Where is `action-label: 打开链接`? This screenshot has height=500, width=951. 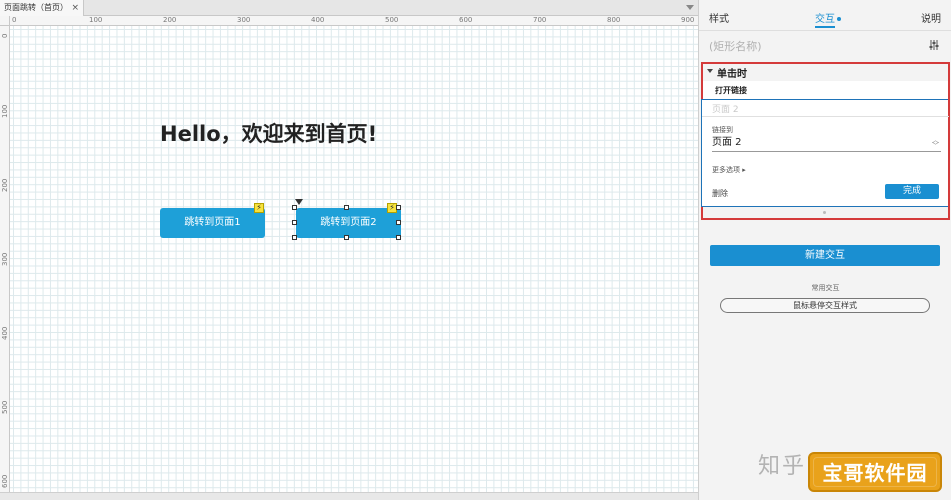
action-label: 打开链接 is located at coordinates (731, 90).